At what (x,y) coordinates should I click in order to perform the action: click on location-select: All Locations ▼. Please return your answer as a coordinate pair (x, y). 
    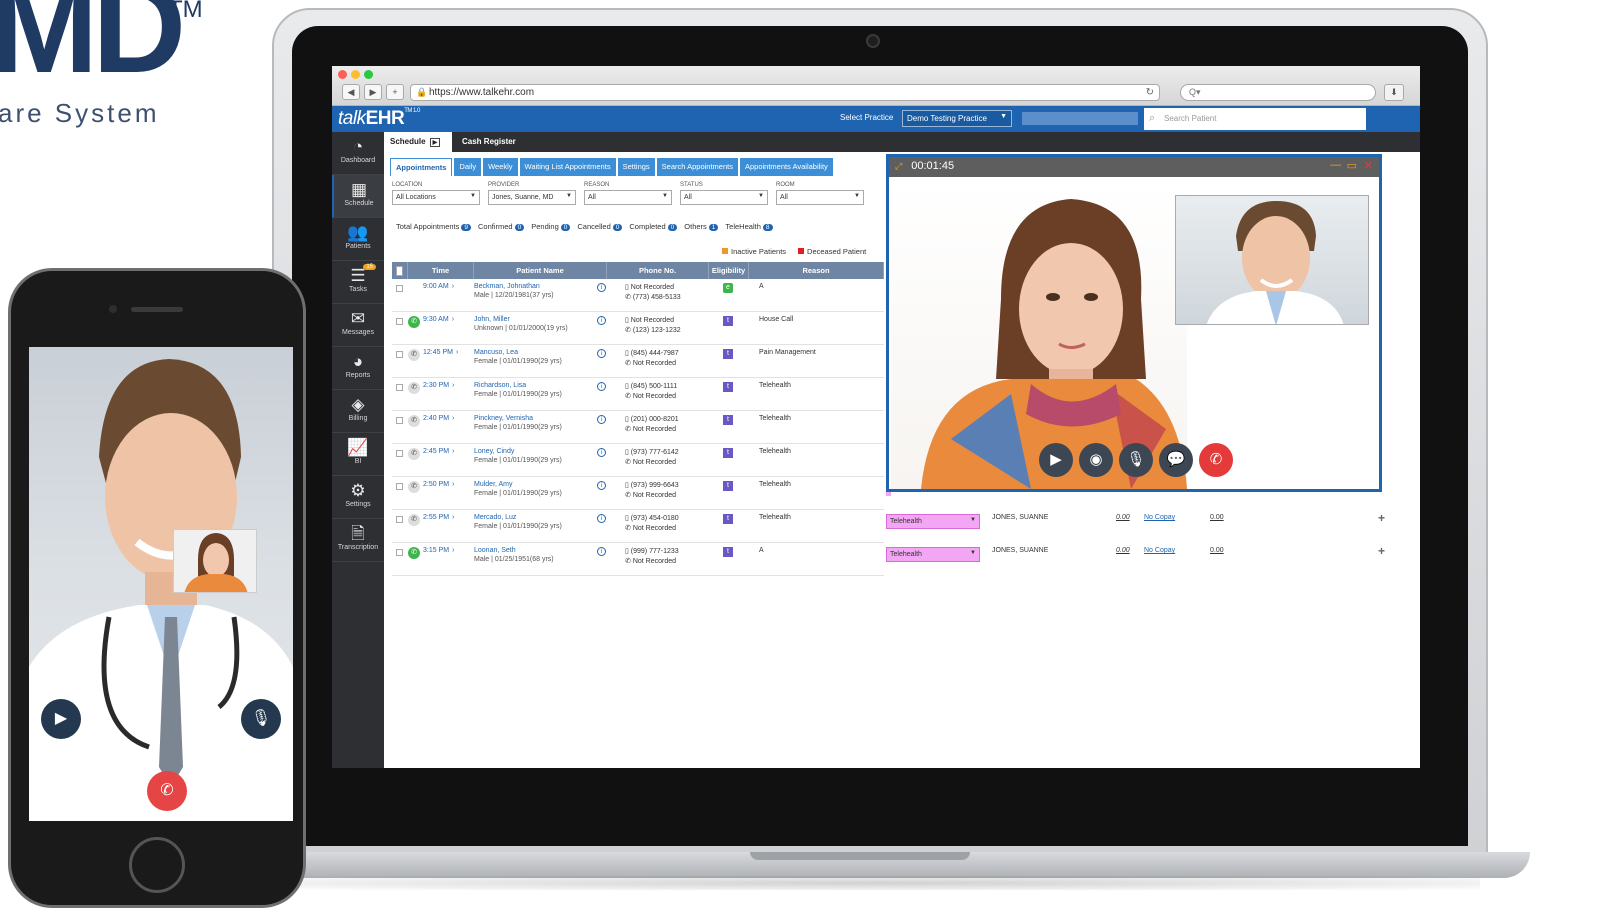
    Looking at the image, I should click on (436, 197).